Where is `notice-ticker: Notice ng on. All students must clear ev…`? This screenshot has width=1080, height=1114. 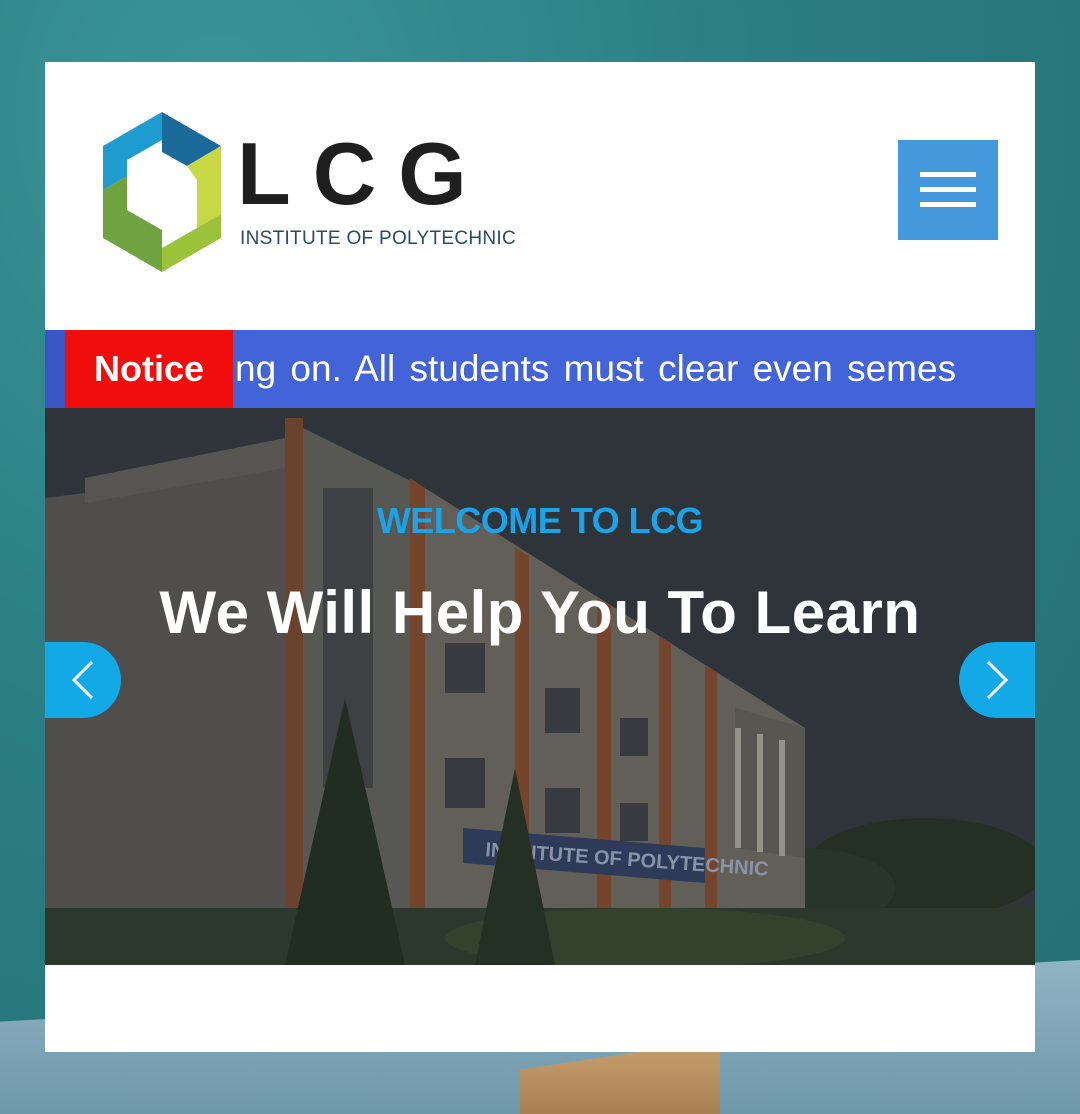
notice-ticker: Notice ng on. All students must clear ev… is located at coordinates (540, 369).